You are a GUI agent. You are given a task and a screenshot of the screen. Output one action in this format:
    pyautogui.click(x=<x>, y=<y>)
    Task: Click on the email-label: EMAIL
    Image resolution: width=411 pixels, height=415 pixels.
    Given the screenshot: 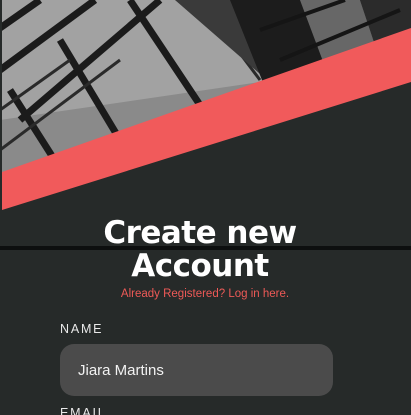 What is the action you would take?
    pyautogui.click(x=83, y=410)
    